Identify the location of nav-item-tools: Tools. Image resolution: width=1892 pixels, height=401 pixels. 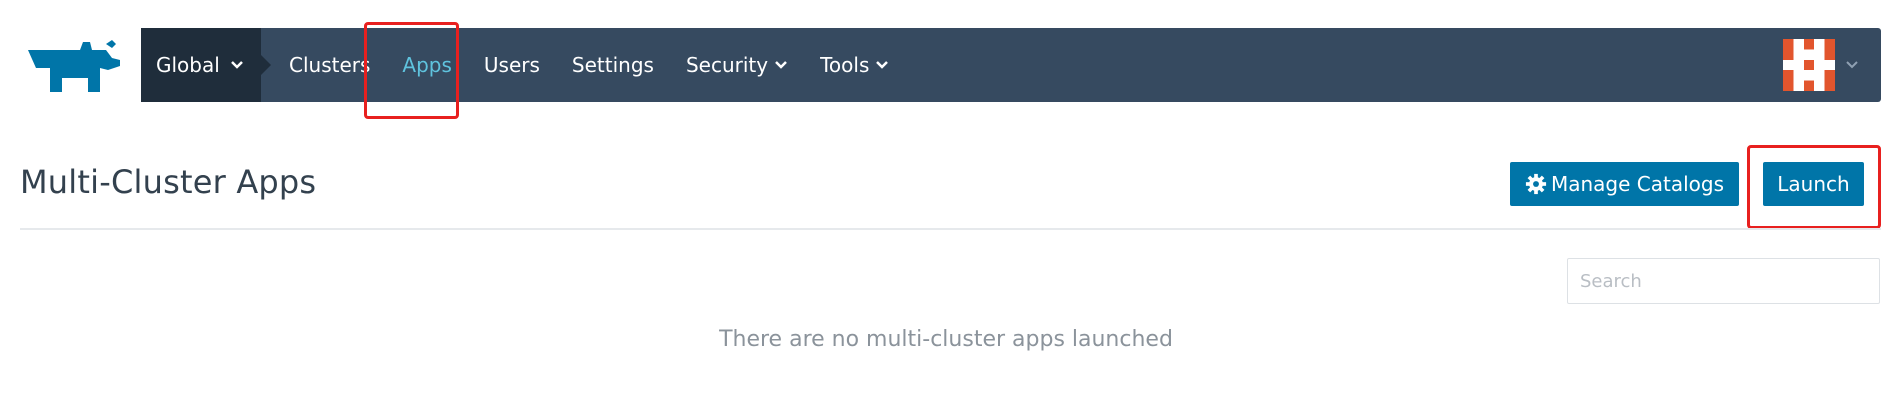
(854, 65).